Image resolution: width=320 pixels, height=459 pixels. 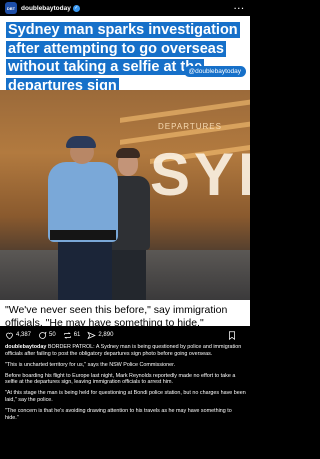 I want to click on heart-icon, so click(x=9, y=335).